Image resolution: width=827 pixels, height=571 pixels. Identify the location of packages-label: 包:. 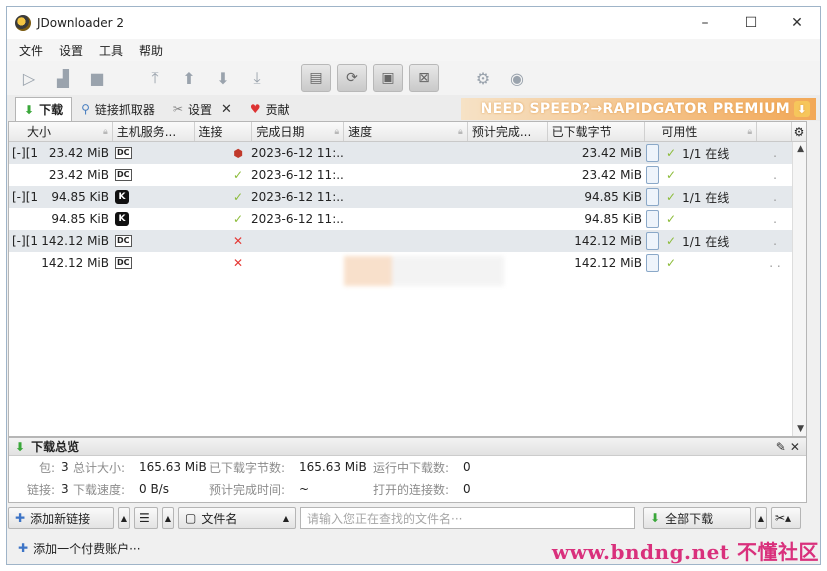
(46, 467).